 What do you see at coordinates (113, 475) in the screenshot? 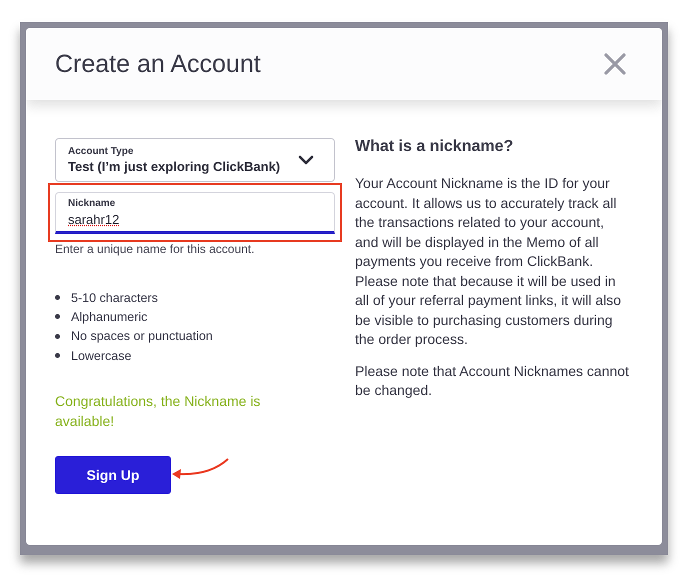
I see `sign-up-button: Sign Up` at bounding box center [113, 475].